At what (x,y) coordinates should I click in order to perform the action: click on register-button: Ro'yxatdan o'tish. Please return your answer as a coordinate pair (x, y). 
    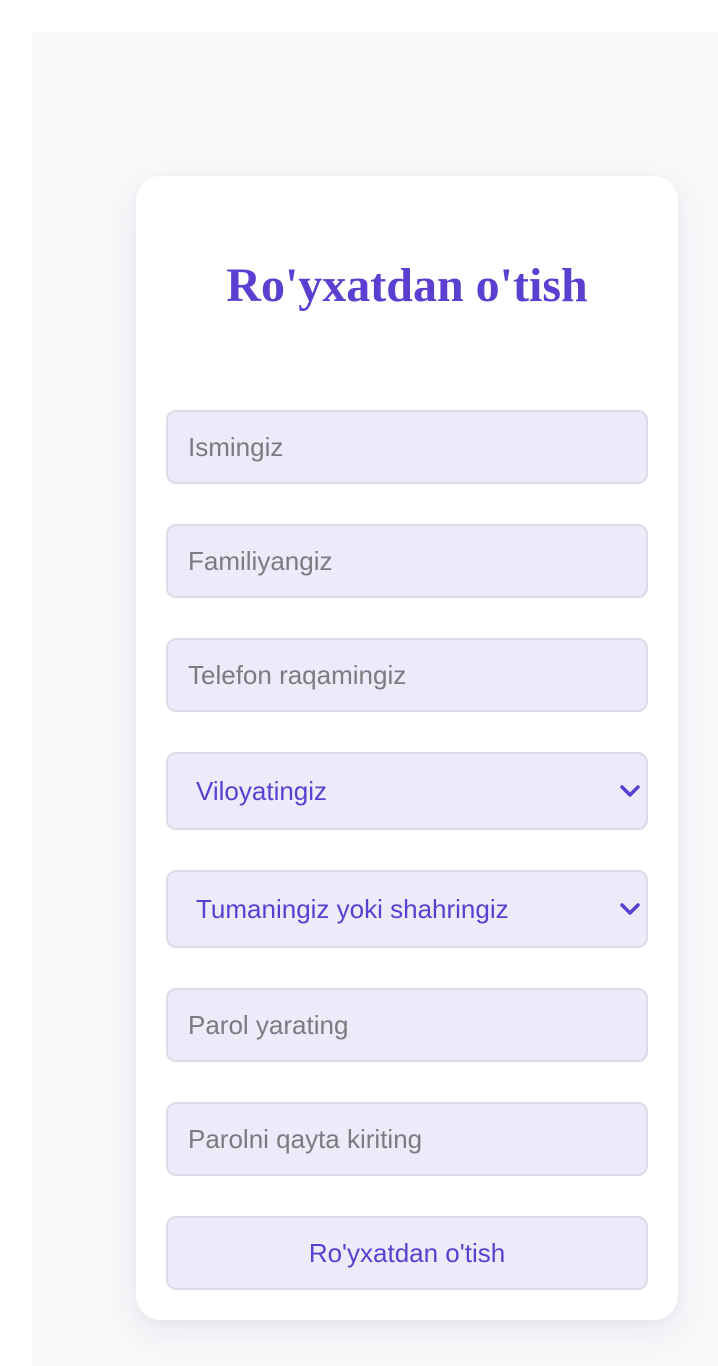
    Looking at the image, I should click on (407, 1253).